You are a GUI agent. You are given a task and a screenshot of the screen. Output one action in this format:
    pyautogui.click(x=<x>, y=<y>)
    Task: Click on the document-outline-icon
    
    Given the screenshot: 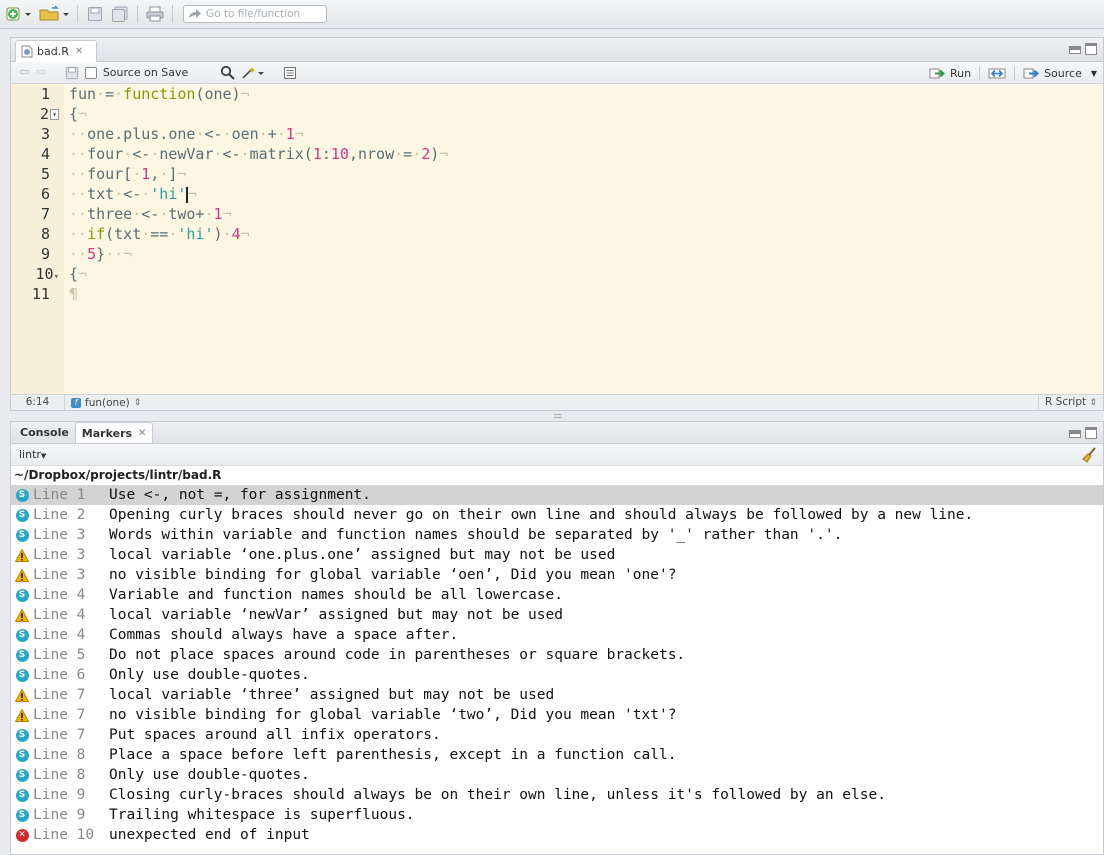 What is the action you would take?
    pyautogui.click(x=290, y=73)
    